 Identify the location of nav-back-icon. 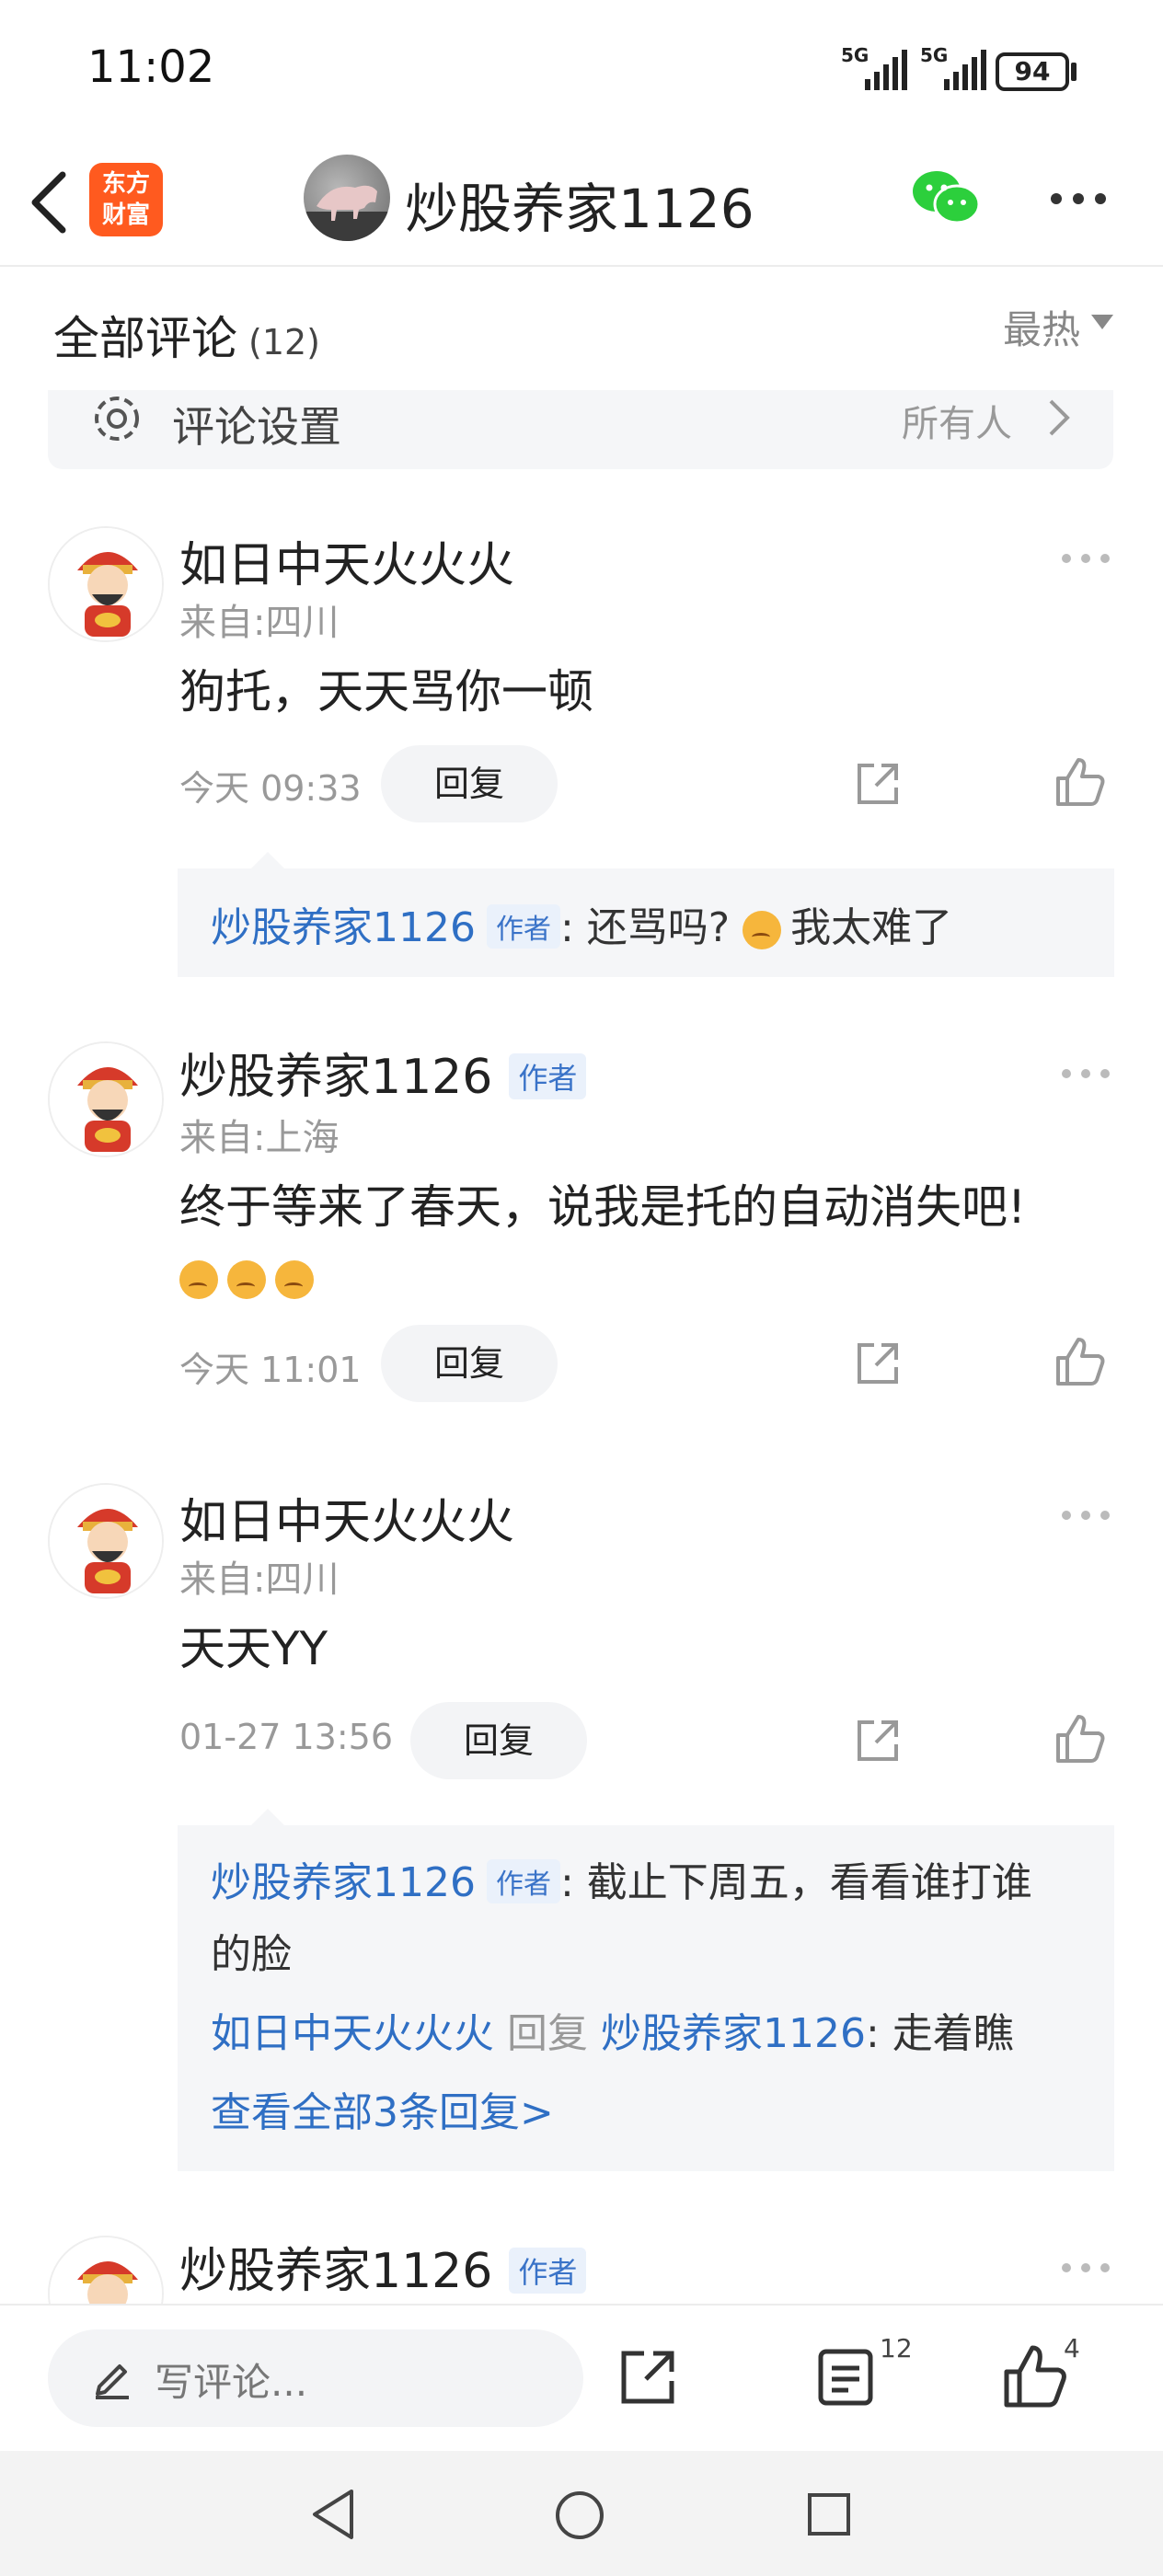
(333, 2514).